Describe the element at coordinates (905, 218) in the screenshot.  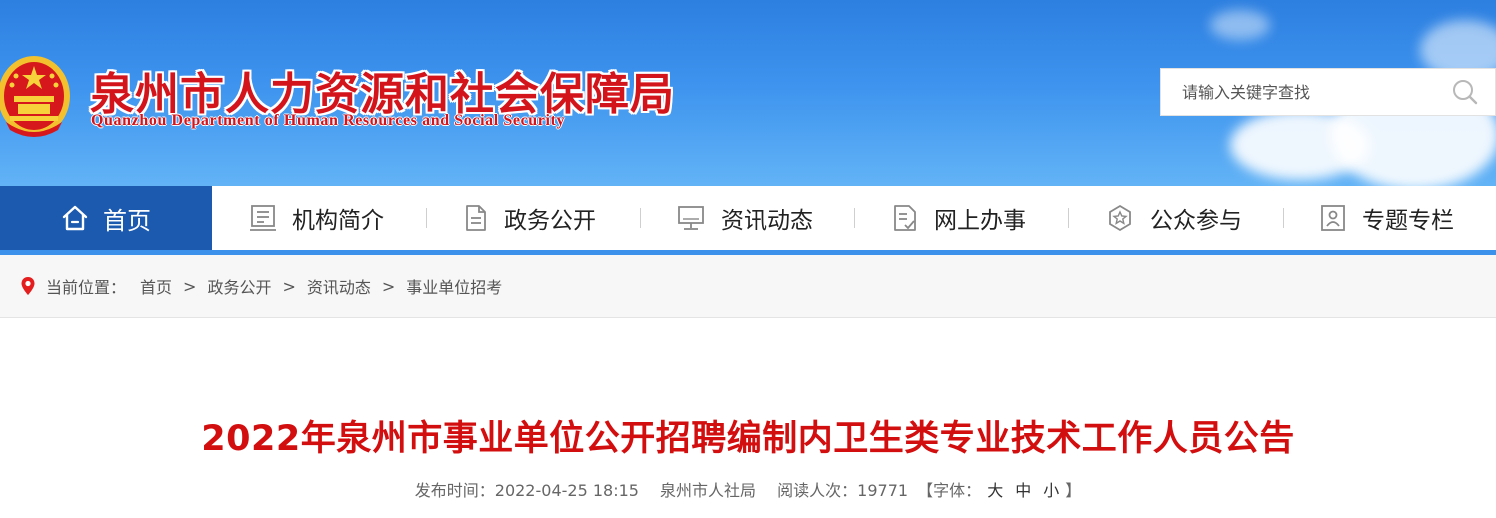
I see `form-icon` at that location.